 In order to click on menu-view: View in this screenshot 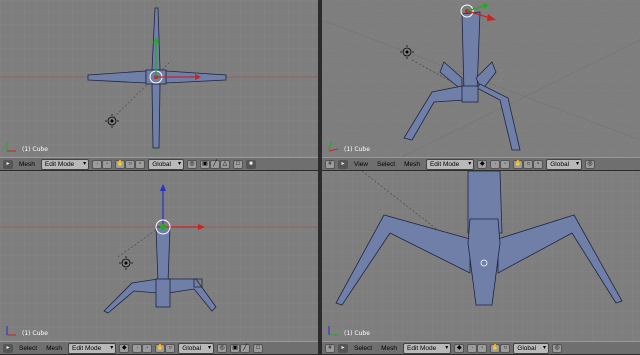, I will do `click(361, 164)`.